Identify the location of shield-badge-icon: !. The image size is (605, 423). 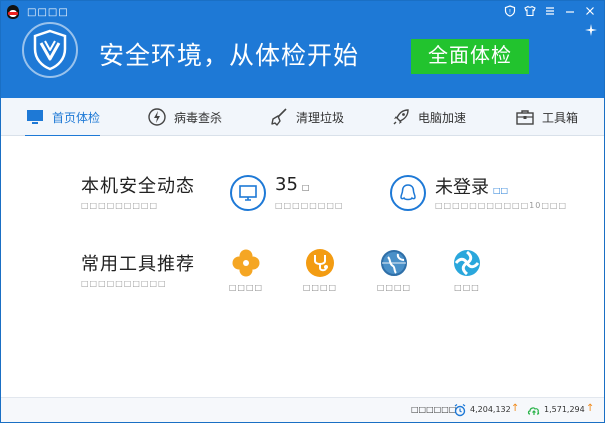
(511, 12).